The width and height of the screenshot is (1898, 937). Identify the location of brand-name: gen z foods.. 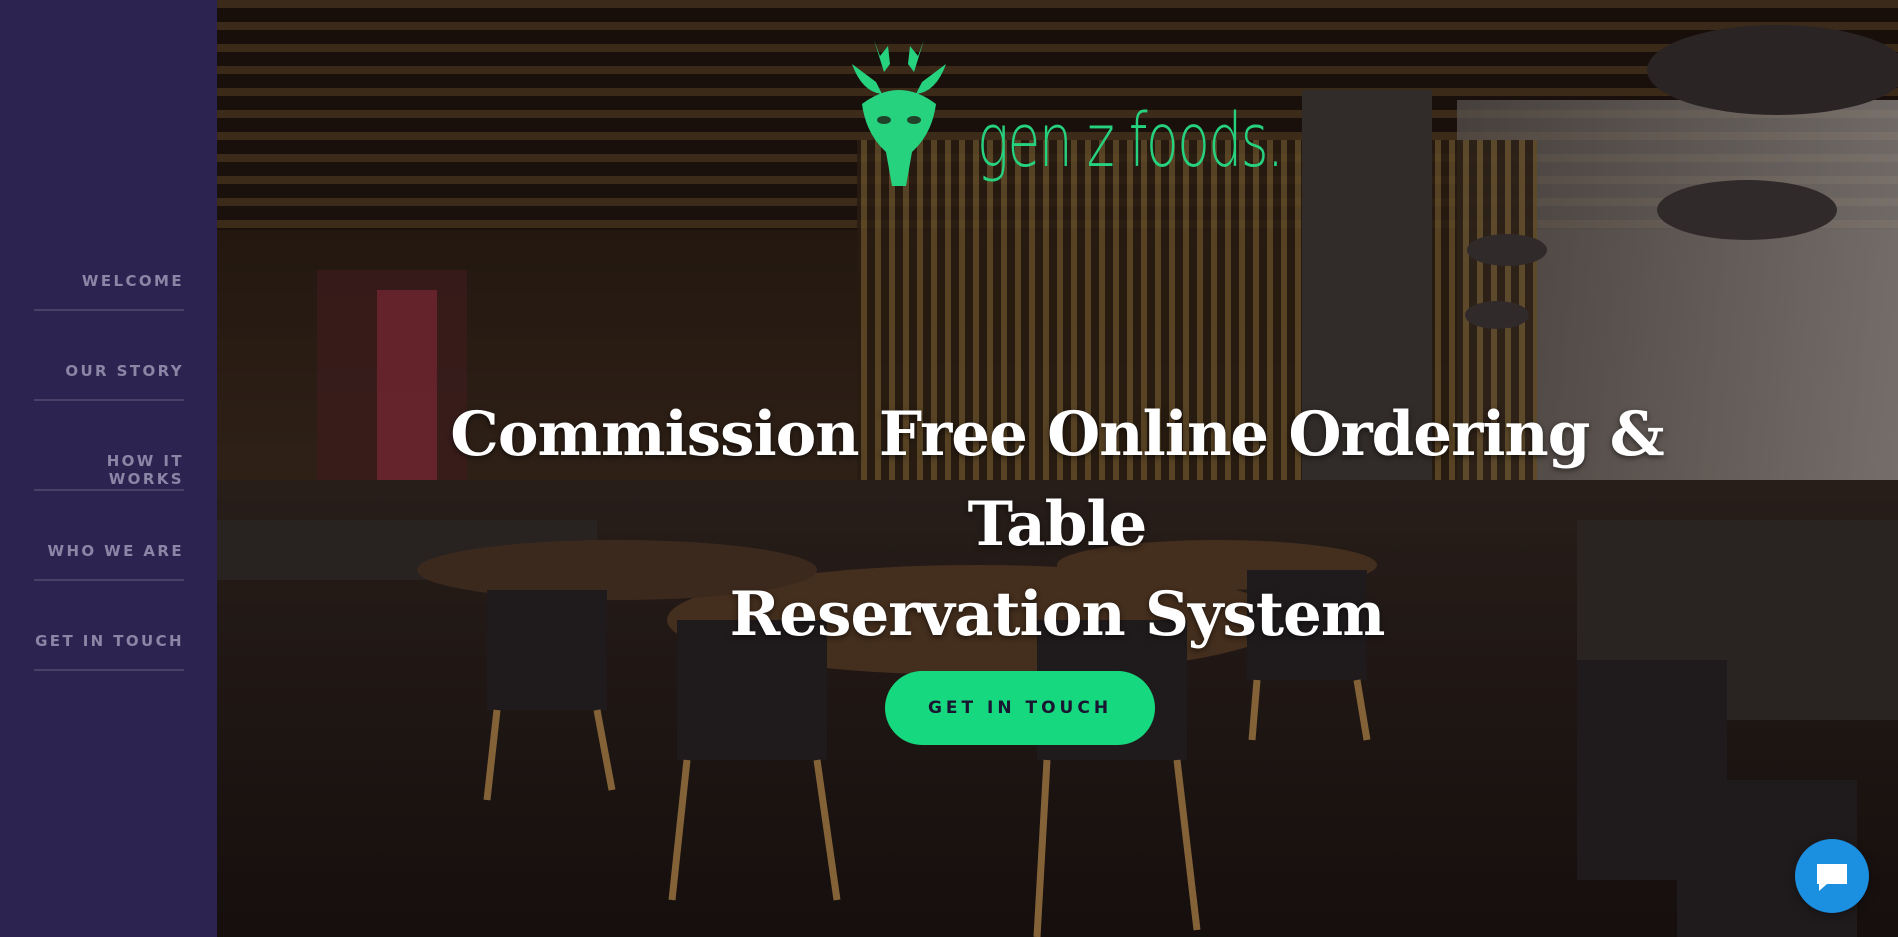
(1130, 141).